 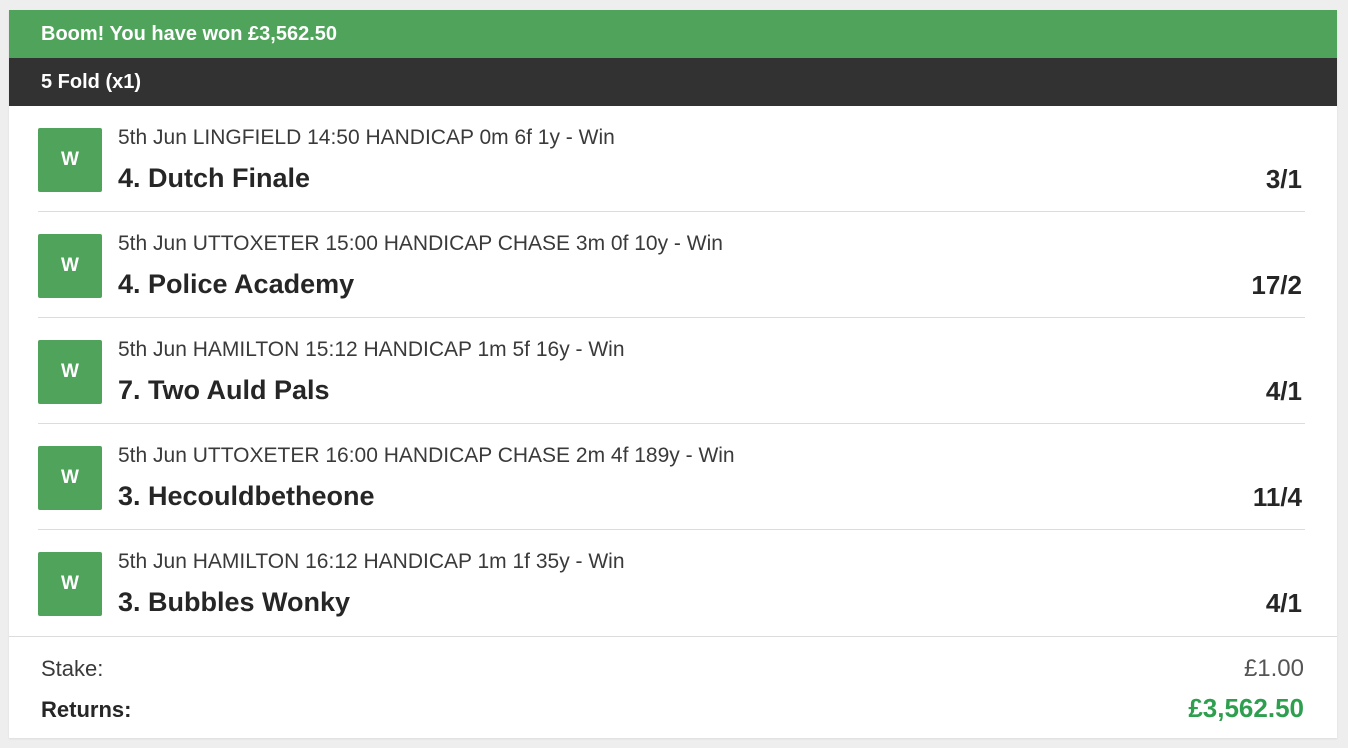 I want to click on stake-label: Stake:, so click(x=72, y=668).